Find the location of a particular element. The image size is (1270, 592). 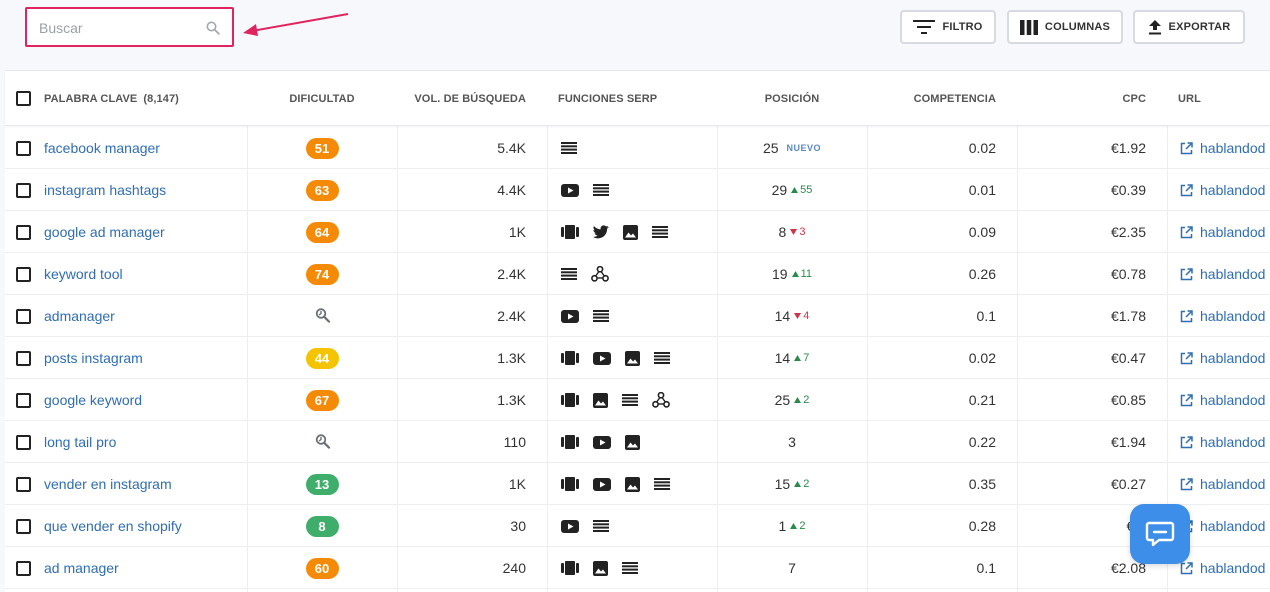

header-competition: COMPETENCIA is located at coordinates (931, 98).